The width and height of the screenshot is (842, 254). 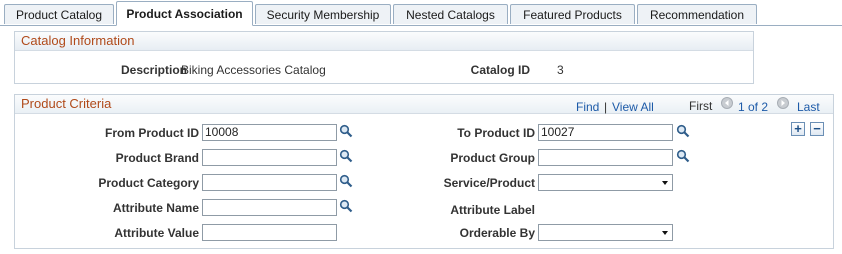 I want to click on tab-security-membership: Security Membership, so click(x=323, y=14).